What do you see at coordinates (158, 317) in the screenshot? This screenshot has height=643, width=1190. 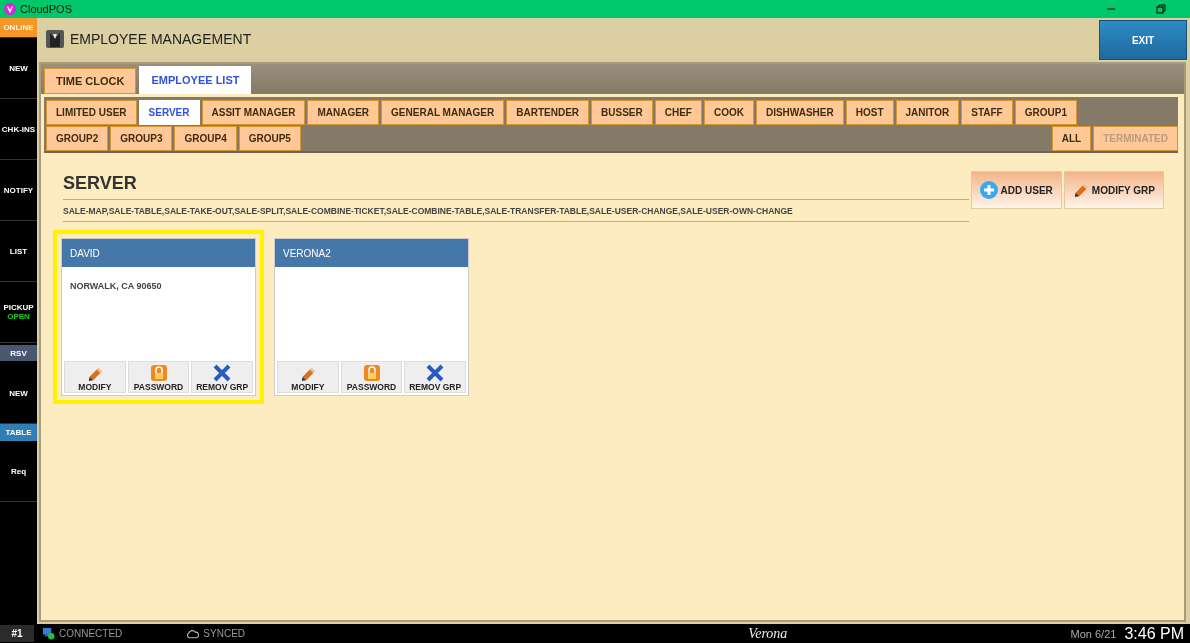 I see `employee-card: DAVID NORWALK, CA 90650 MODIFY PASSWORD REMOV GRP` at bounding box center [158, 317].